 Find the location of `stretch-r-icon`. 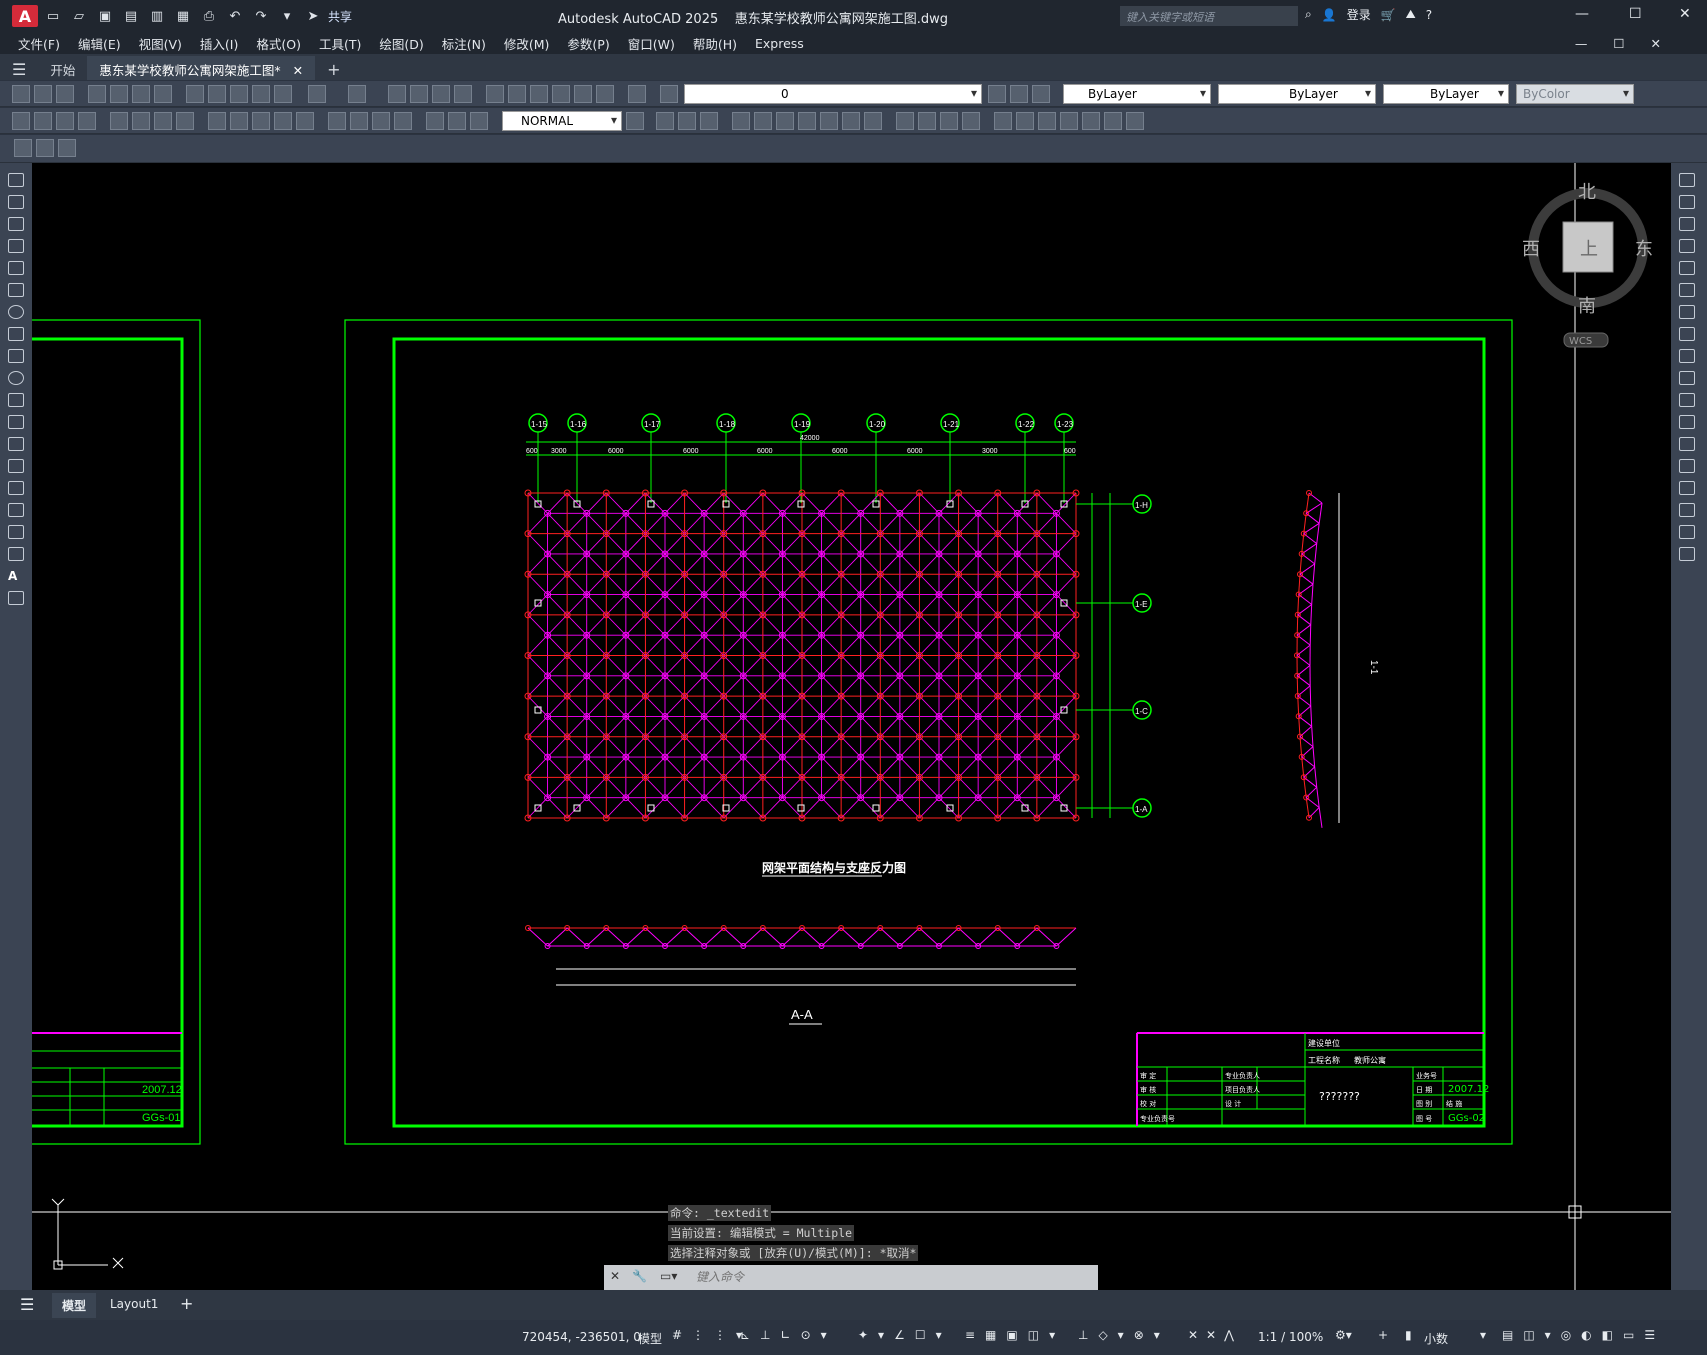

stretch-r-icon is located at coordinates (1687, 356).